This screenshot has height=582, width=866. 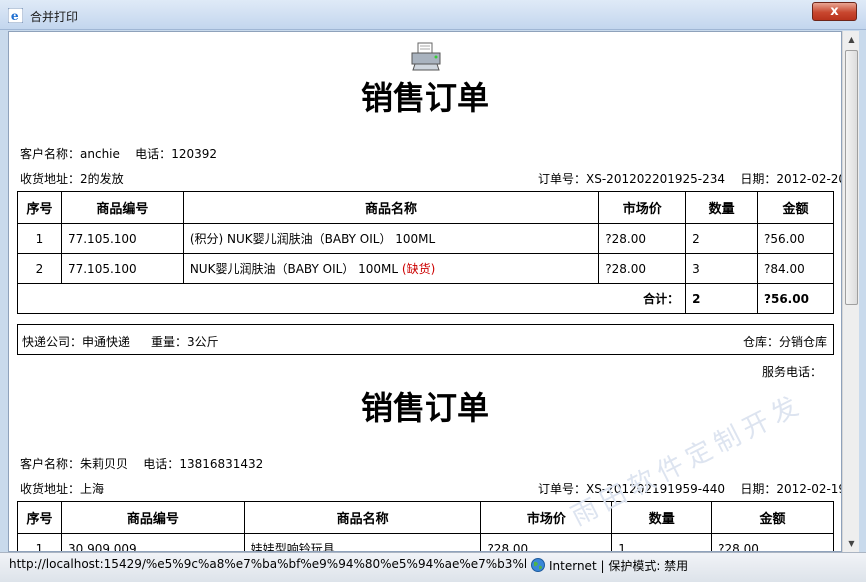 I want to click on col-header-qty: 数量, so click(x=722, y=207).